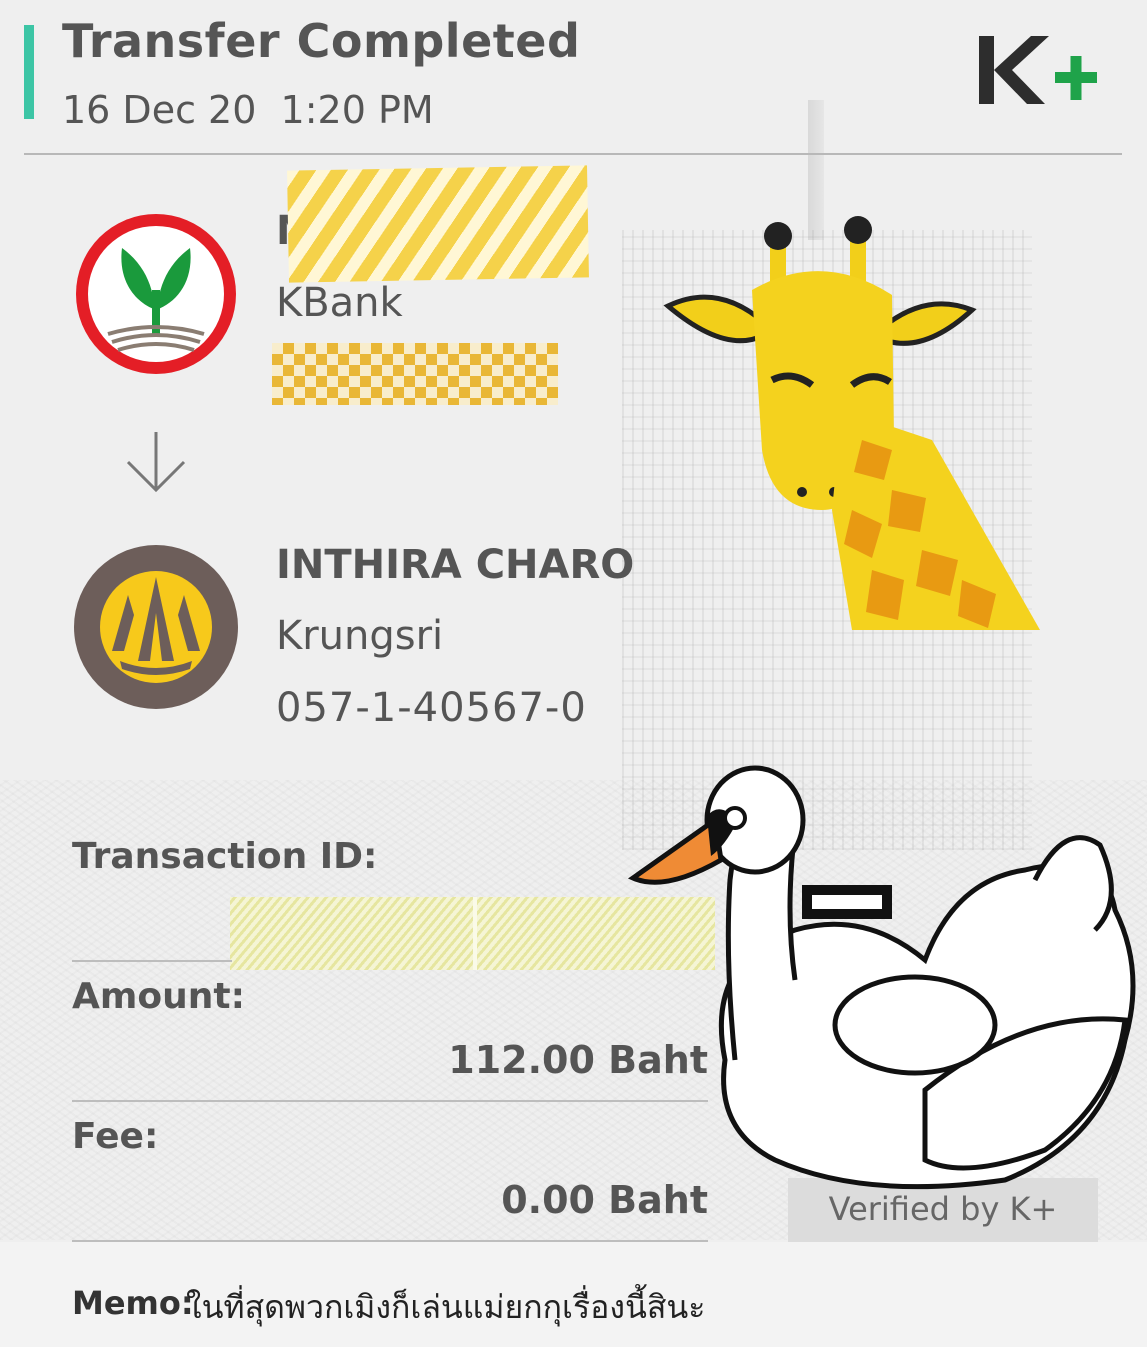  I want to click on receiver-bank: Krungsri, so click(360, 636).